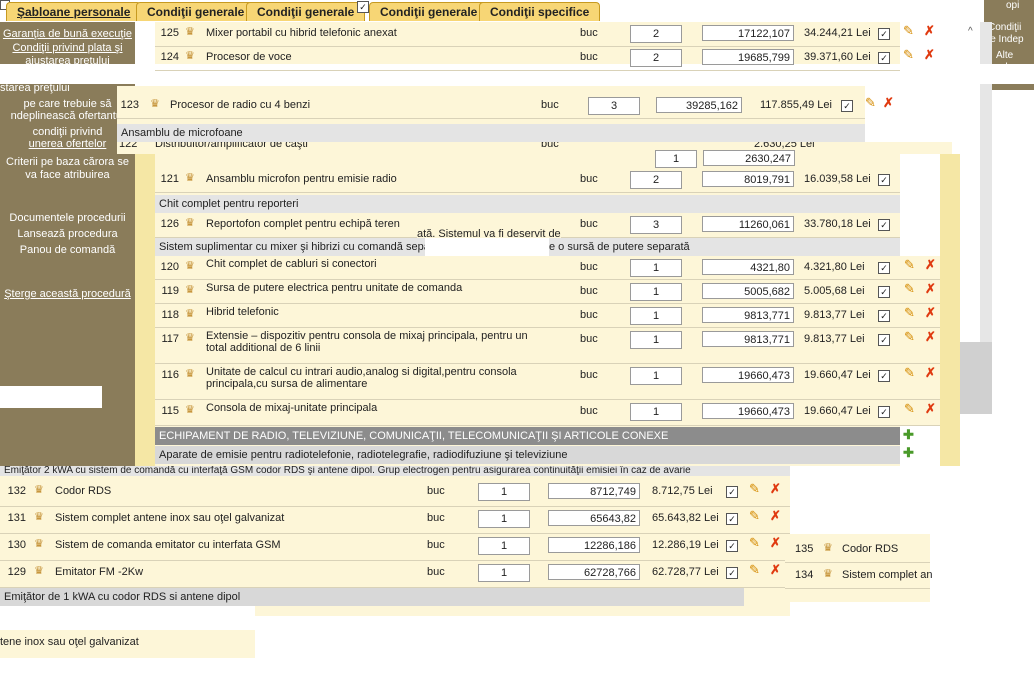 Image resolution: width=1034 pixels, height=682 pixels. What do you see at coordinates (170, 375) in the screenshot?
I see `row-number: 116` at bounding box center [170, 375].